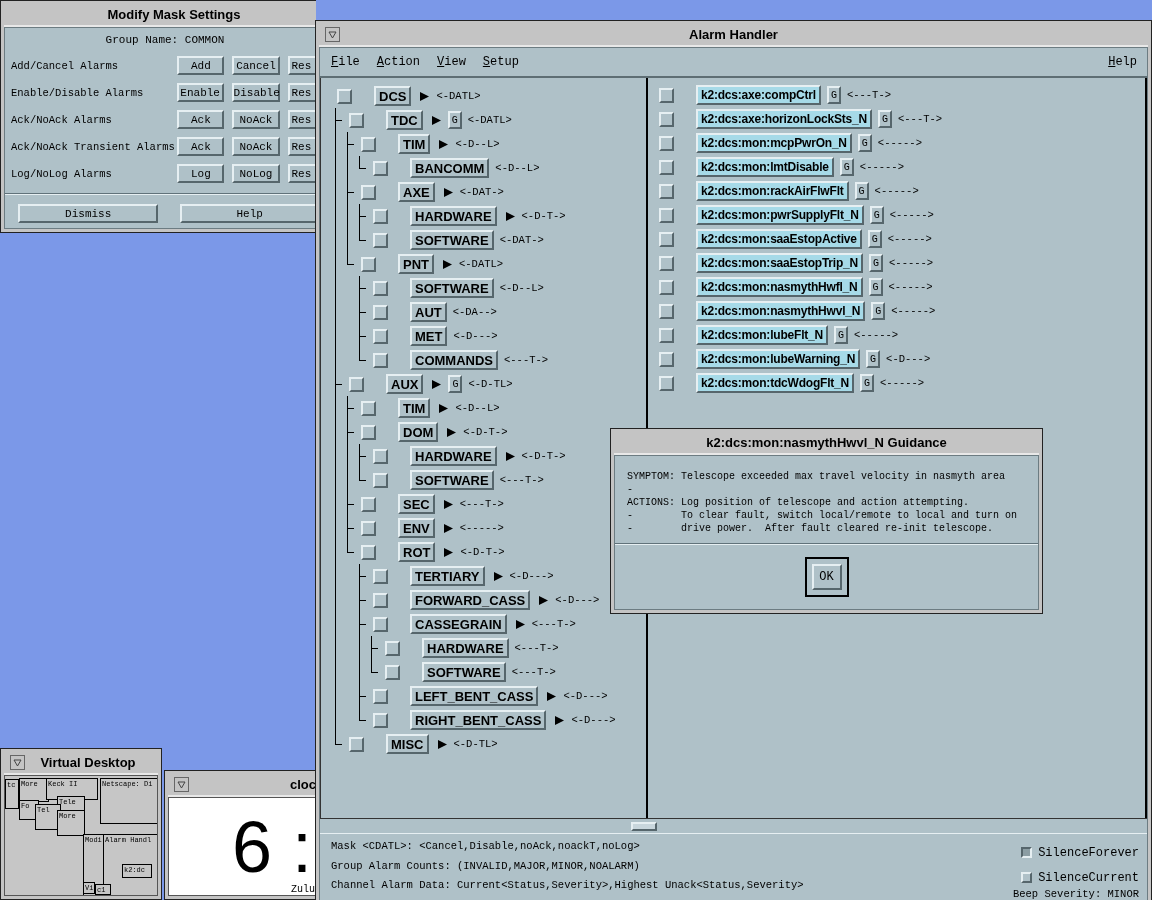  I want to click on channel-button: k2:dcs:mon:rackAirFlwFlt, so click(772, 191).